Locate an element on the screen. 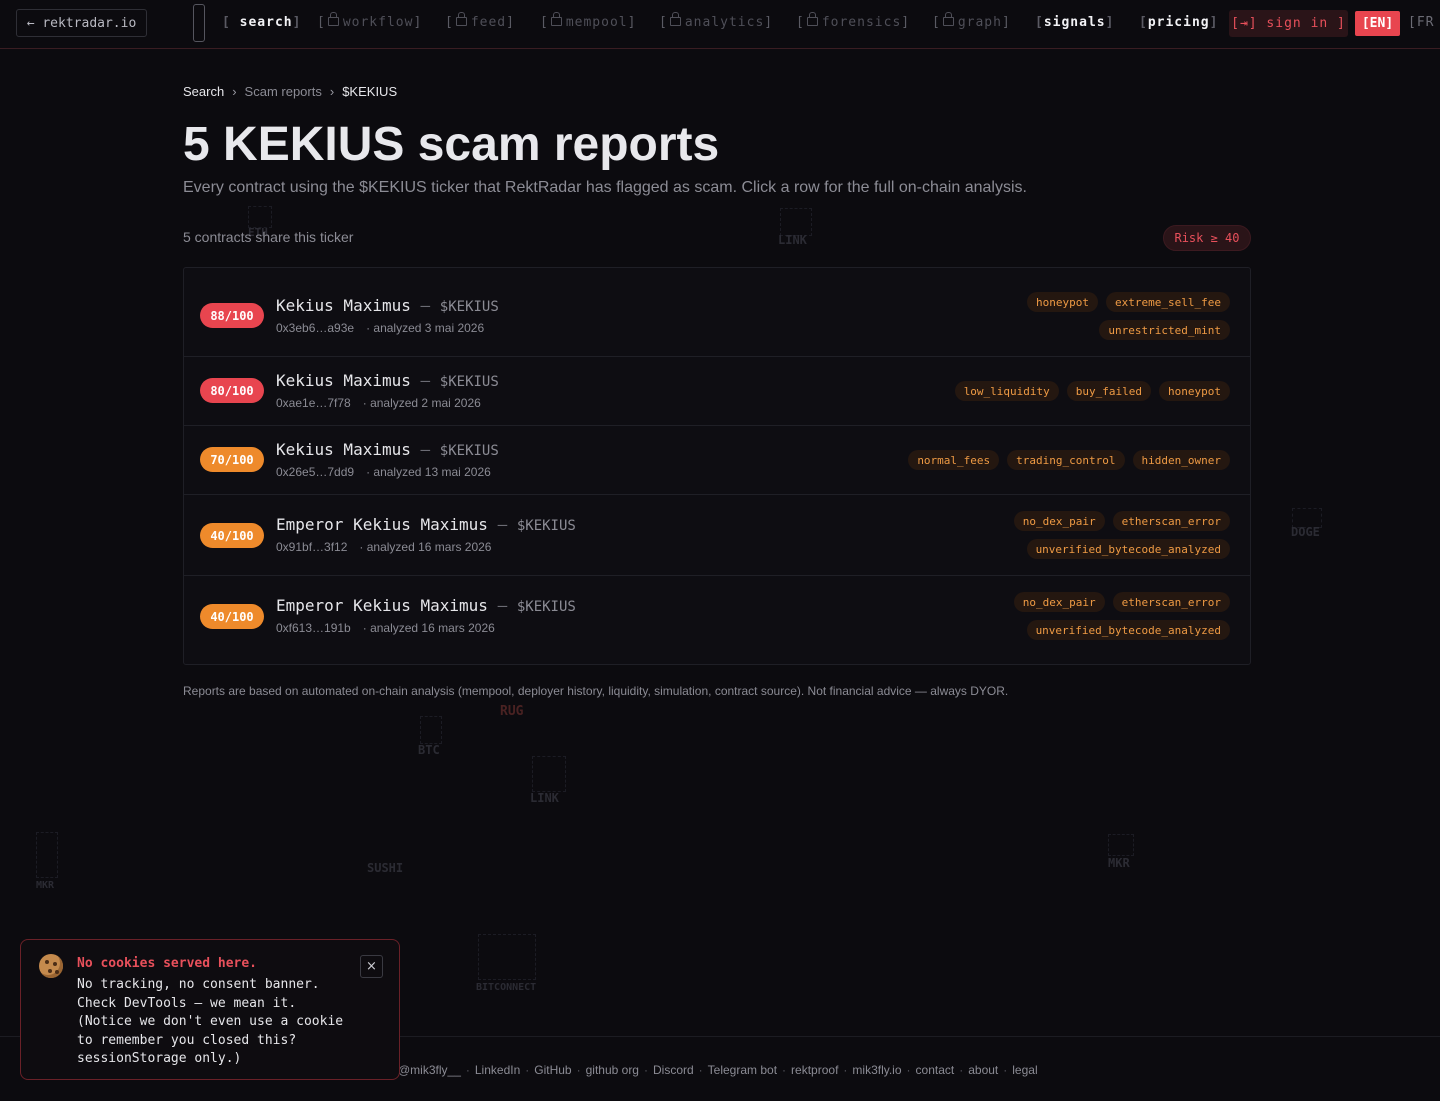 The width and height of the screenshot is (1440, 1101). nav-label: forensics is located at coordinates (861, 22).